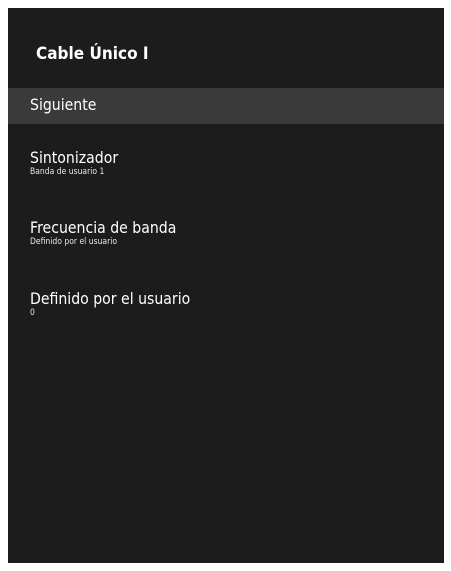  Describe the element at coordinates (32, 313) in the screenshot. I see `user-defined-value: 0` at that location.